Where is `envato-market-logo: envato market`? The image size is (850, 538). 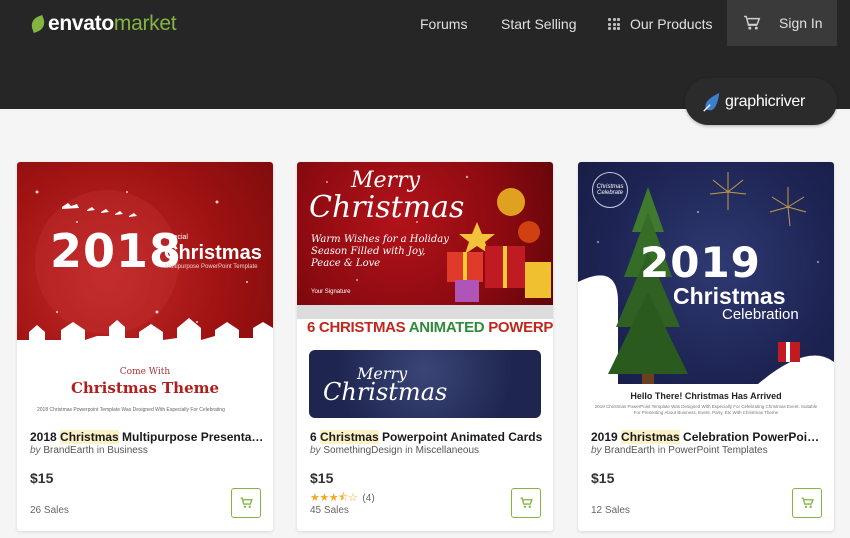
envato-market-logo: envato market is located at coordinates (103, 24).